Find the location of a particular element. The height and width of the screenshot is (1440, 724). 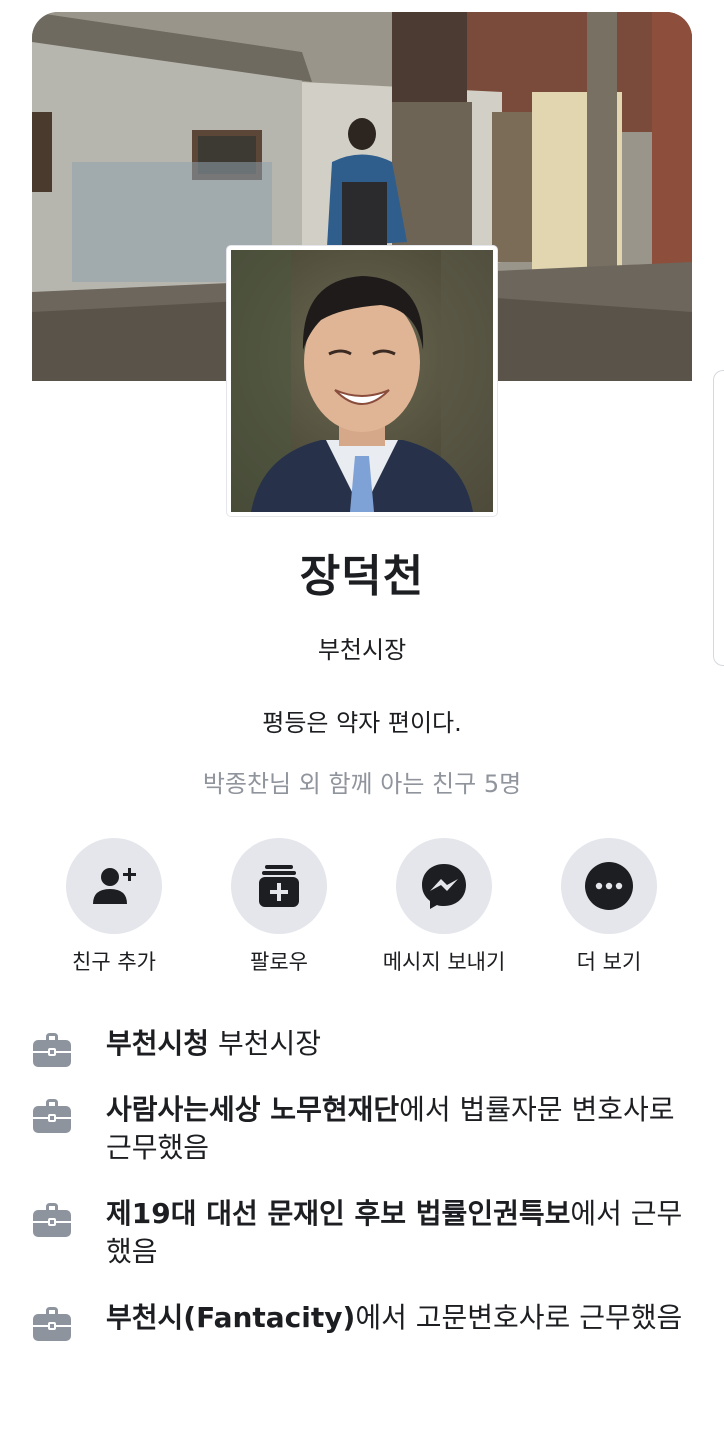

add-friend-icon is located at coordinates (114, 886).